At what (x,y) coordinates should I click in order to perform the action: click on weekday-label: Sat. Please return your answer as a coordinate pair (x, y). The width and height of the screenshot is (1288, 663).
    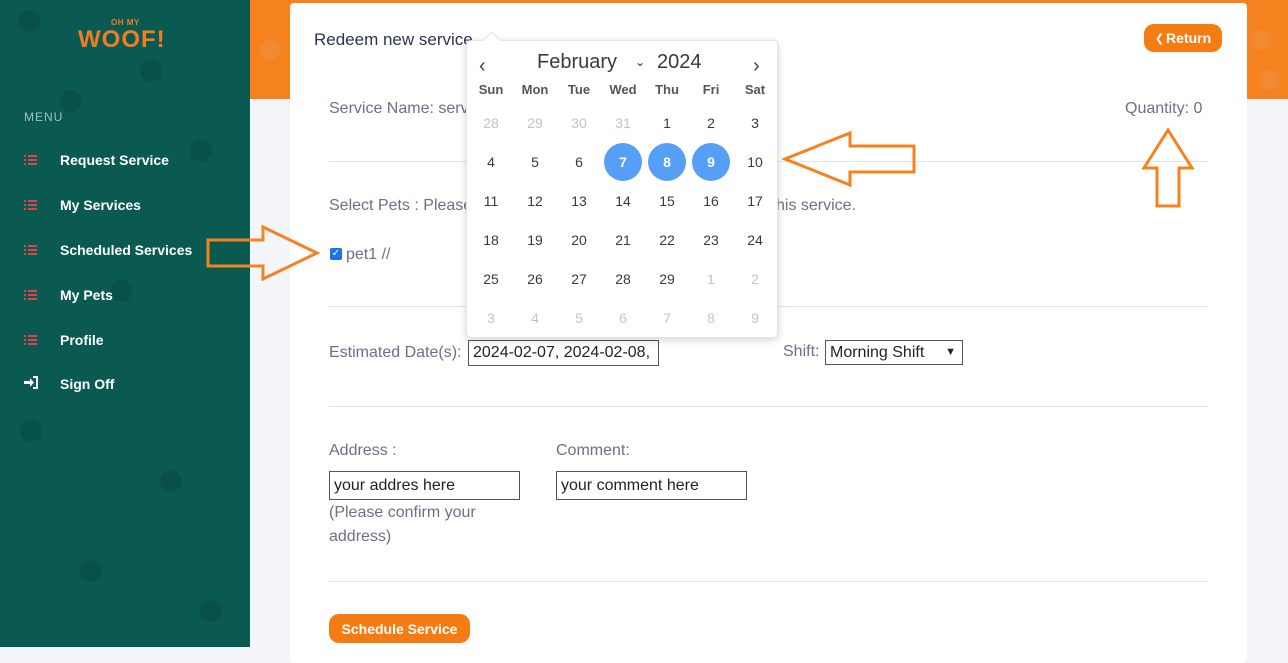
    Looking at the image, I should click on (755, 89).